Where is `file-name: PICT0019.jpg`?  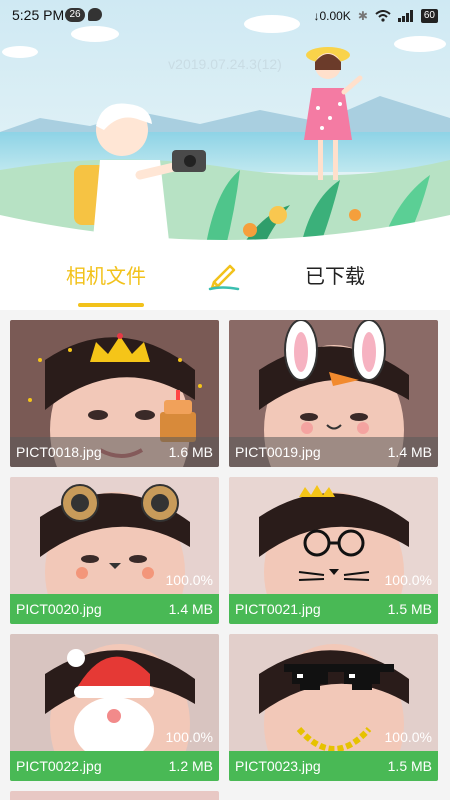 file-name: PICT0019.jpg is located at coordinates (278, 452).